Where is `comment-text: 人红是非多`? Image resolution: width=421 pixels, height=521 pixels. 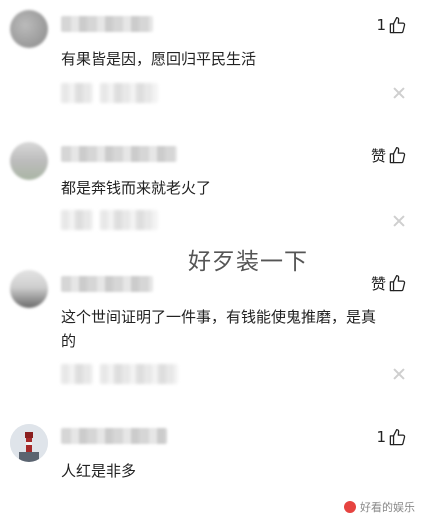
comment-text: 人红是非多 is located at coordinates (99, 471).